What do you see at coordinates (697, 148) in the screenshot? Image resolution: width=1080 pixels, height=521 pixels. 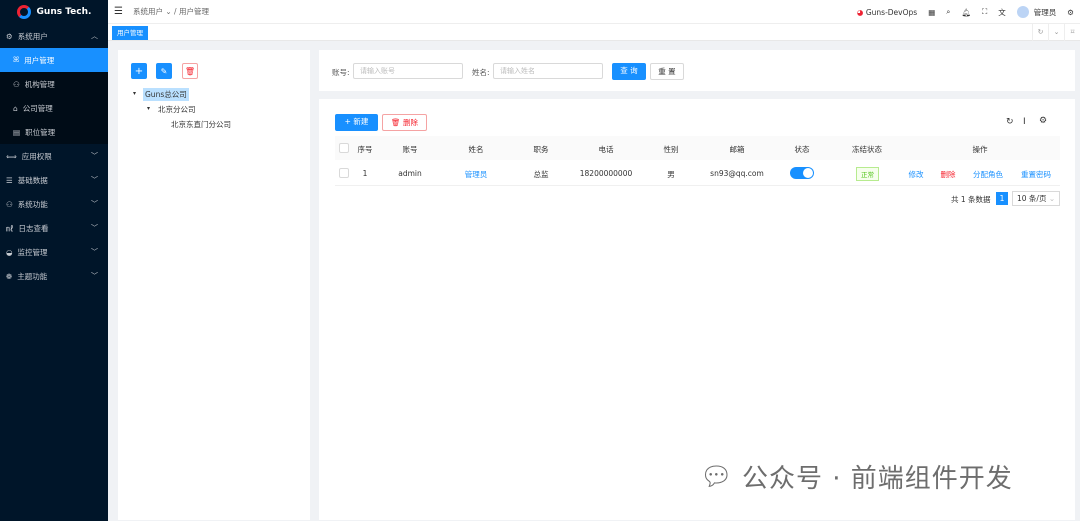 I see `table-header` at bounding box center [697, 148].